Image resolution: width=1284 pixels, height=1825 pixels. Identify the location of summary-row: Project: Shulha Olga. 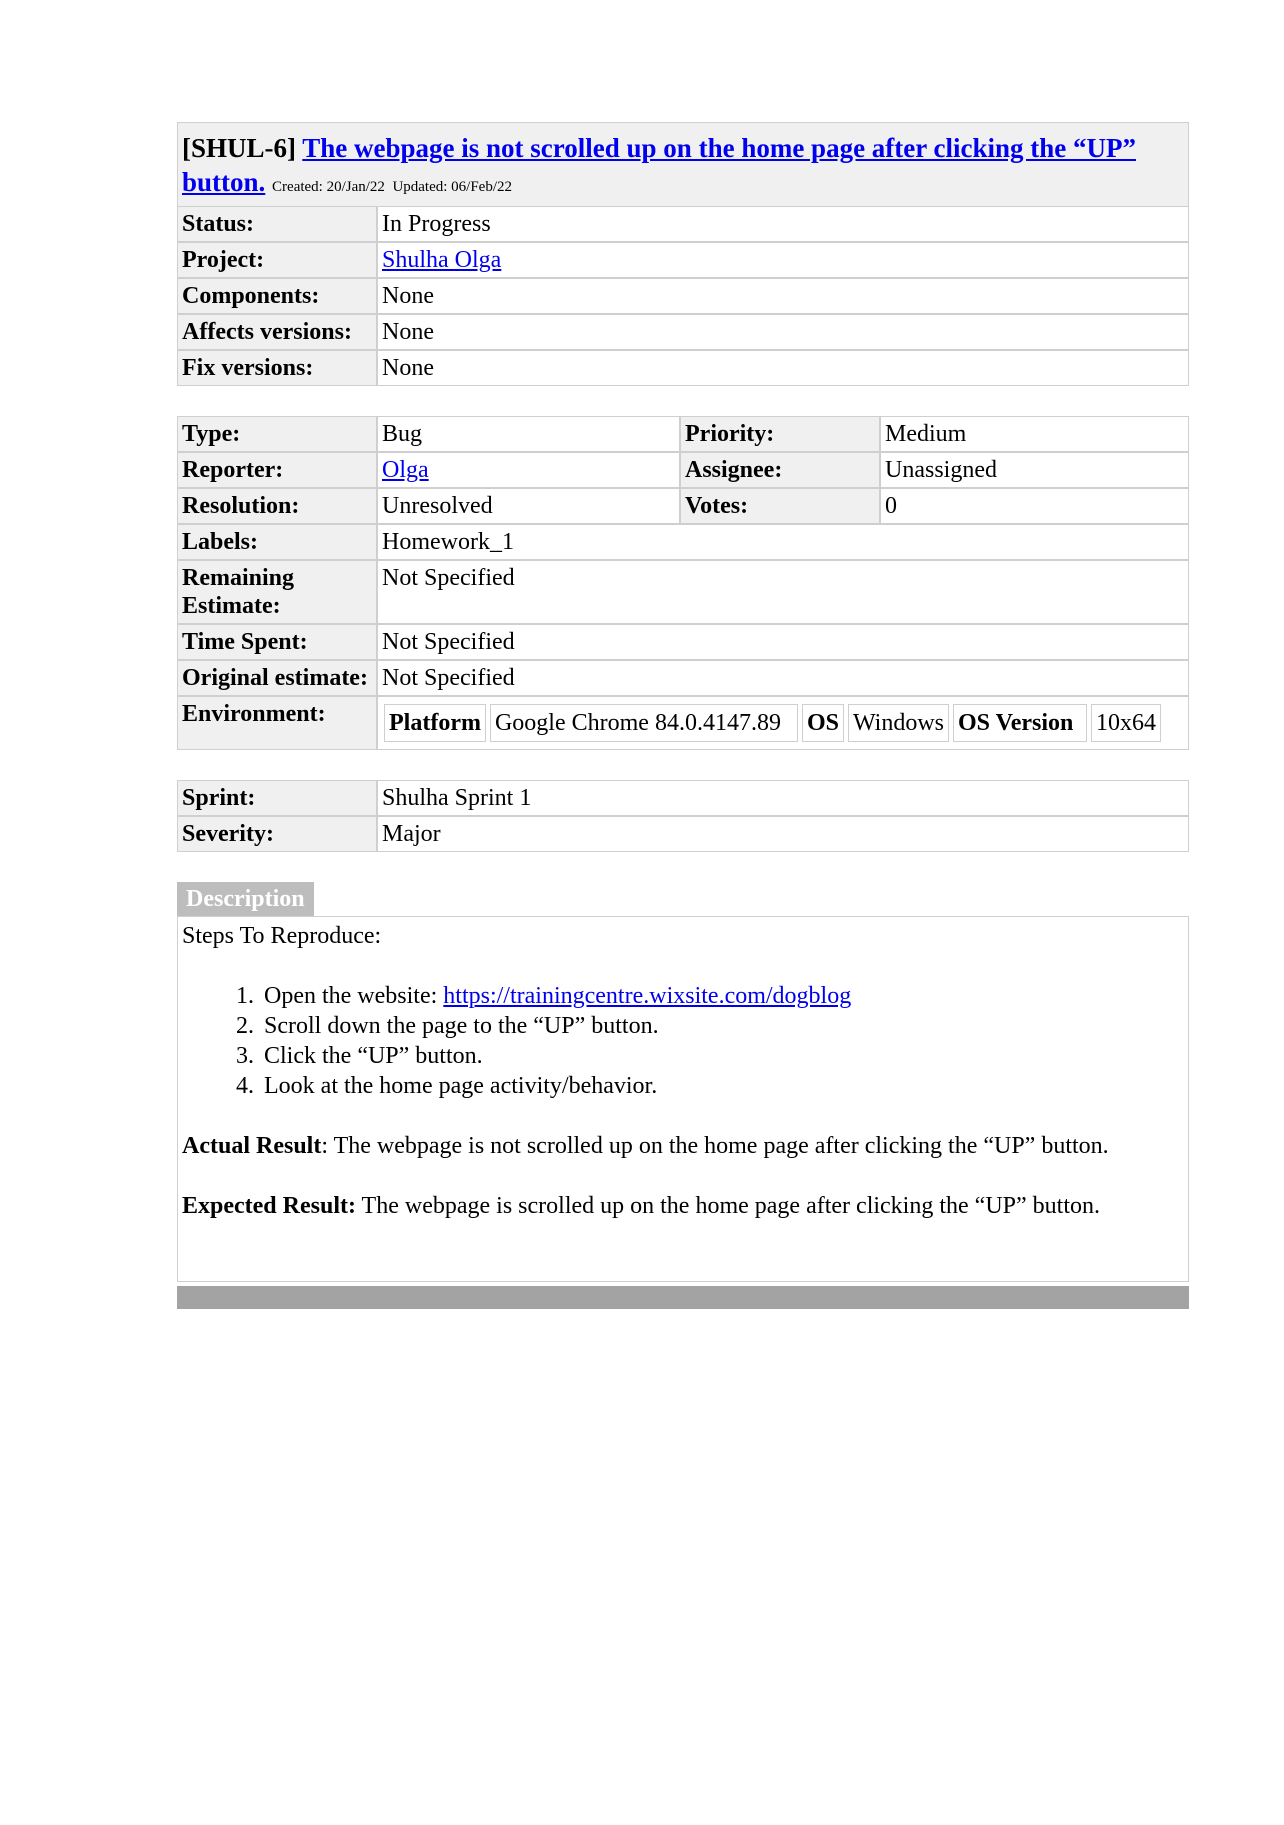
(683, 260).